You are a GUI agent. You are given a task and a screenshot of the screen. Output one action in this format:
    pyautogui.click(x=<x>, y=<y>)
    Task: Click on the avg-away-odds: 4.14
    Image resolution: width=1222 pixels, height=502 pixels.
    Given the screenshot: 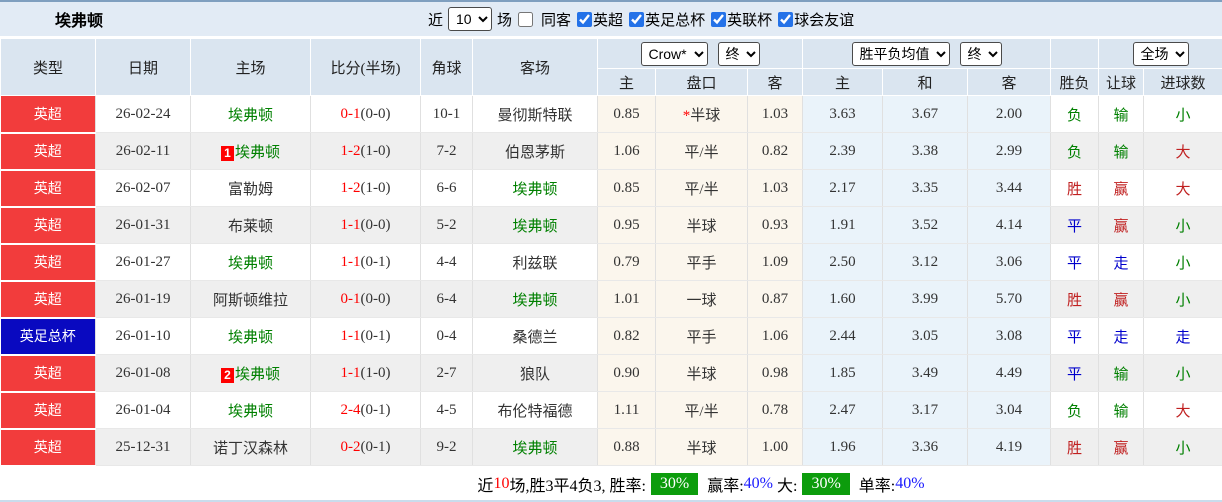 What is the action you would take?
    pyautogui.click(x=1009, y=225)
    